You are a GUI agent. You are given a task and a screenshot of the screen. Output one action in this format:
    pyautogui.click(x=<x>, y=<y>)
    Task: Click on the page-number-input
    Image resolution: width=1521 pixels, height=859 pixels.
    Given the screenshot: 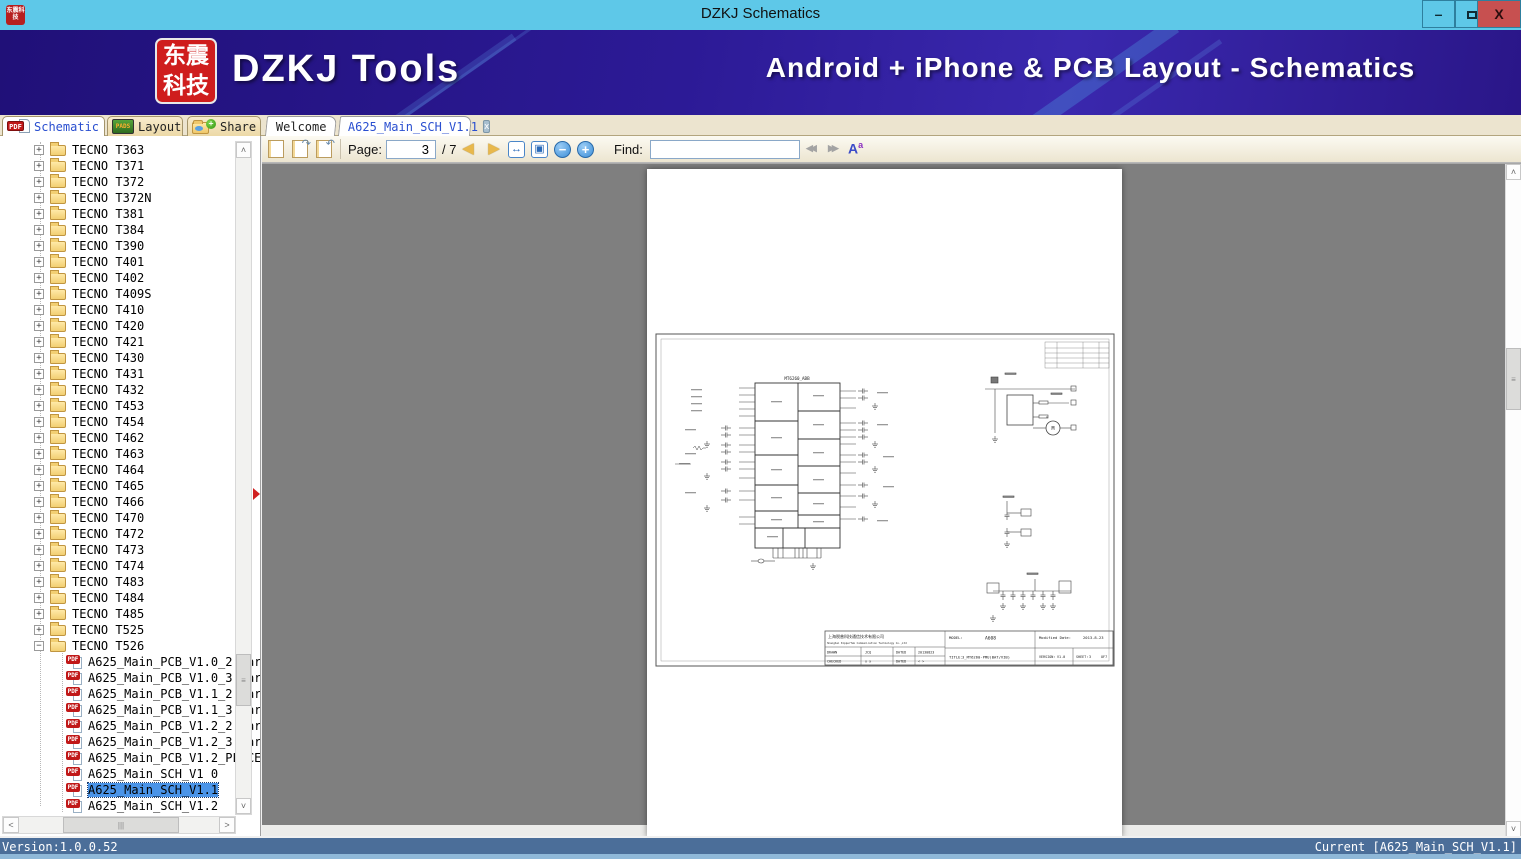 What is the action you would take?
    pyautogui.click(x=411, y=149)
    